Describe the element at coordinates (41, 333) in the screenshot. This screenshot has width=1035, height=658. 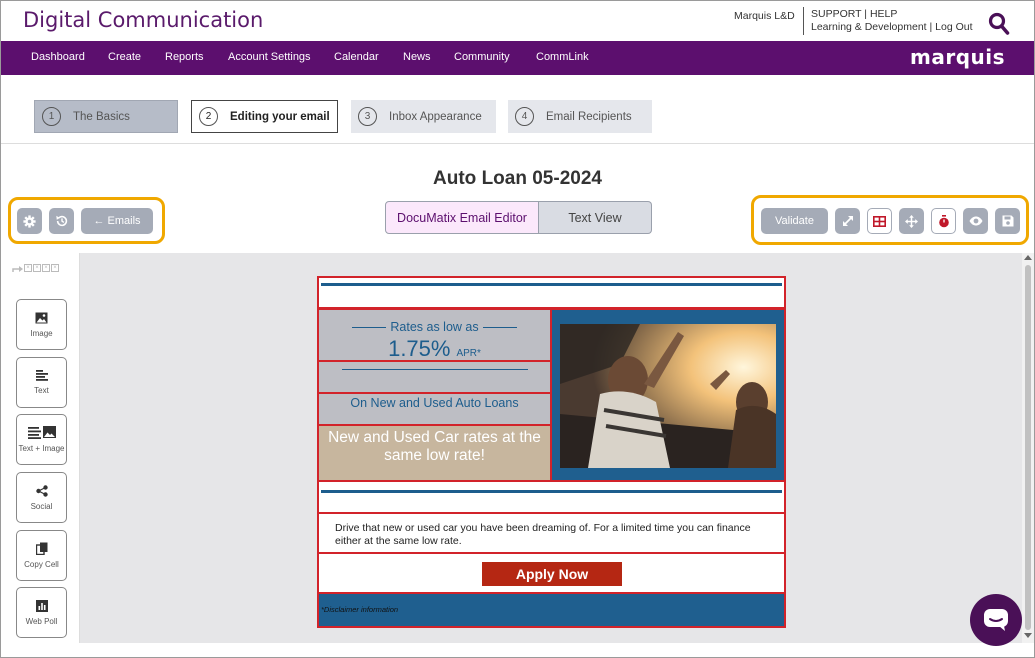
I see `tool-label: Image` at that location.